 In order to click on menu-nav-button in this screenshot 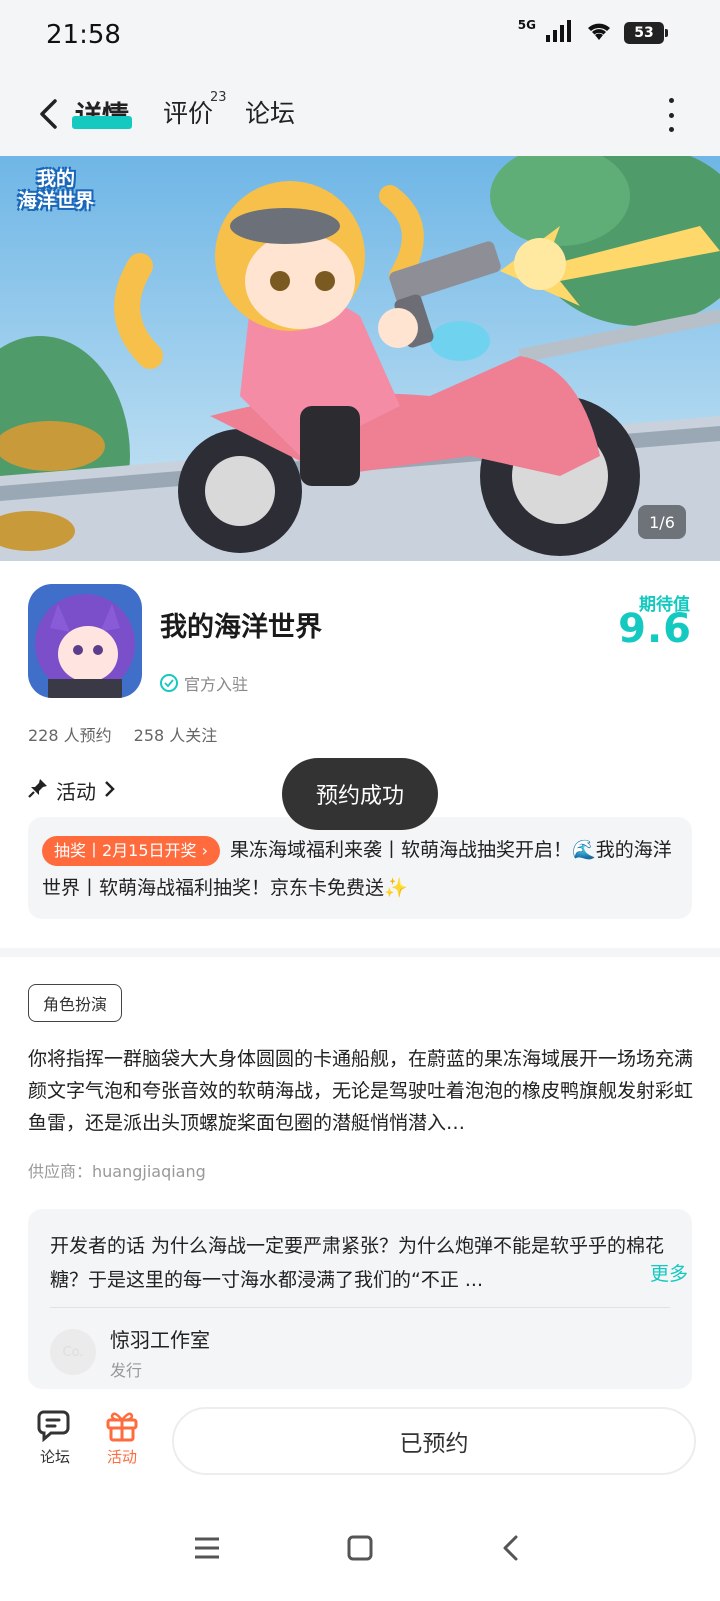, I will do `click(207, 1548)`.